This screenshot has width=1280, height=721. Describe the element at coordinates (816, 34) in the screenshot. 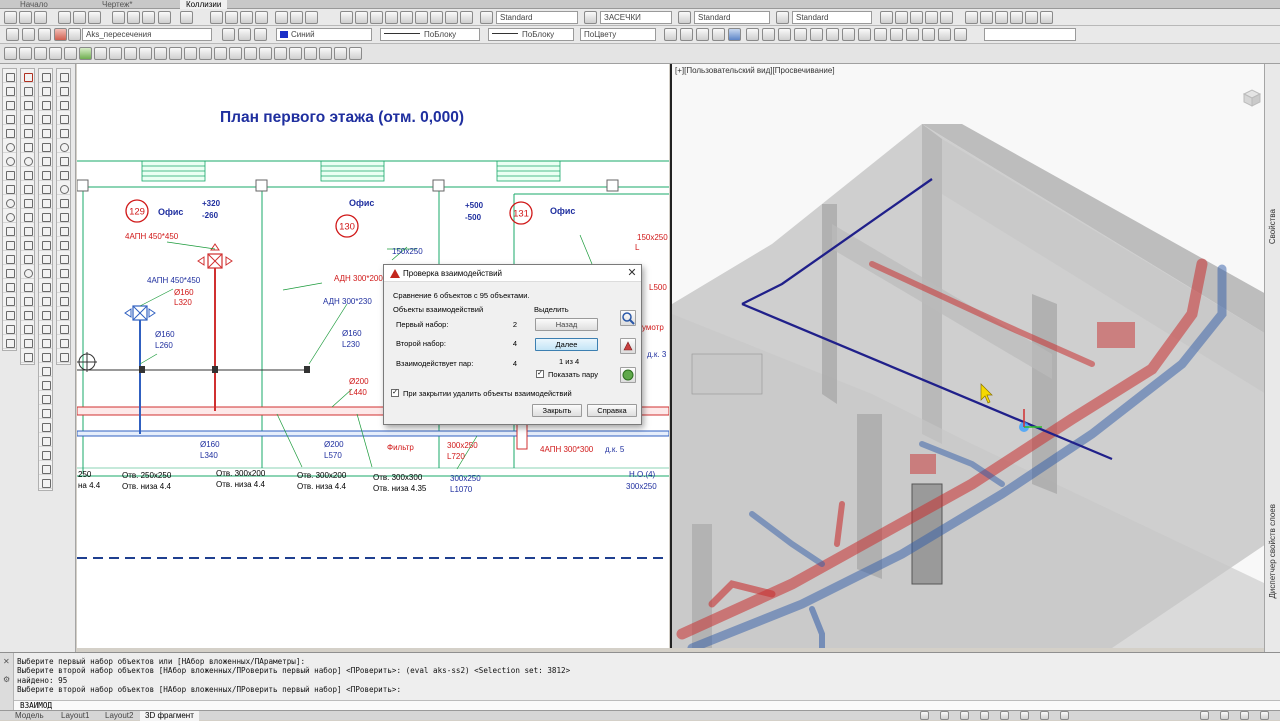

I see `view-tool-5-icon` at that location.